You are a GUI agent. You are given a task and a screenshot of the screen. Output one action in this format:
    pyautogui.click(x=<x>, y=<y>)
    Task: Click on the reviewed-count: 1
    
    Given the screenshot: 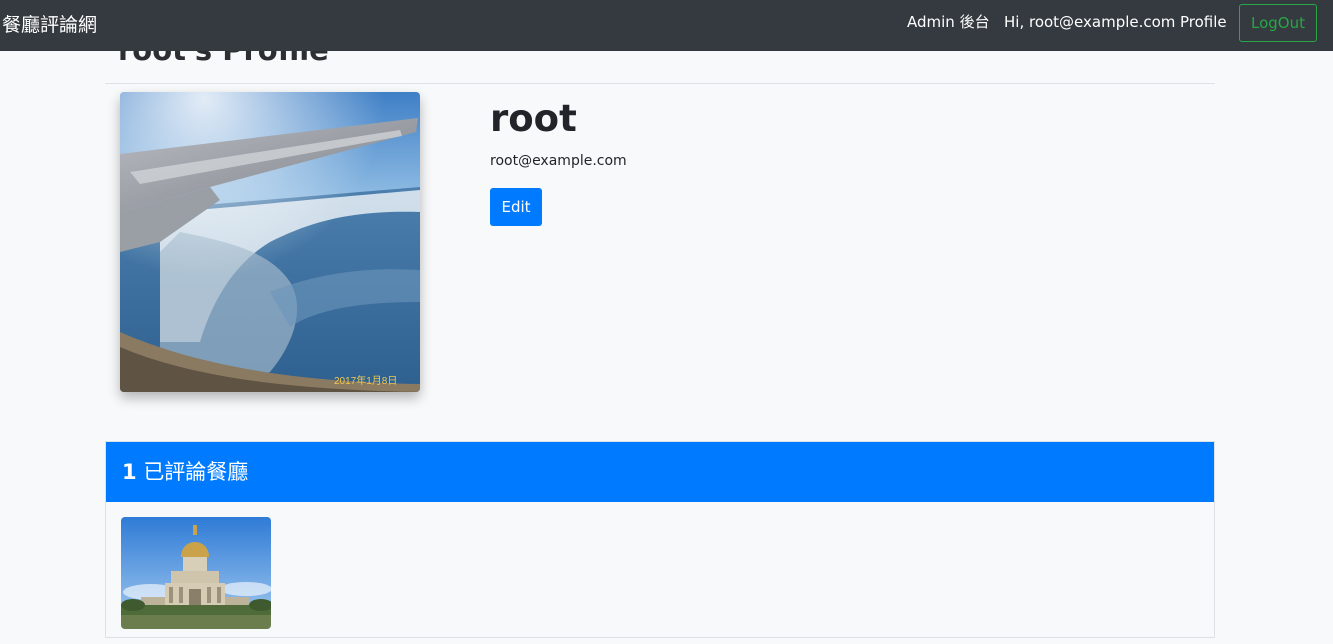 What is the action you would take?
    pyautogui.click(x=129, y=472)
    